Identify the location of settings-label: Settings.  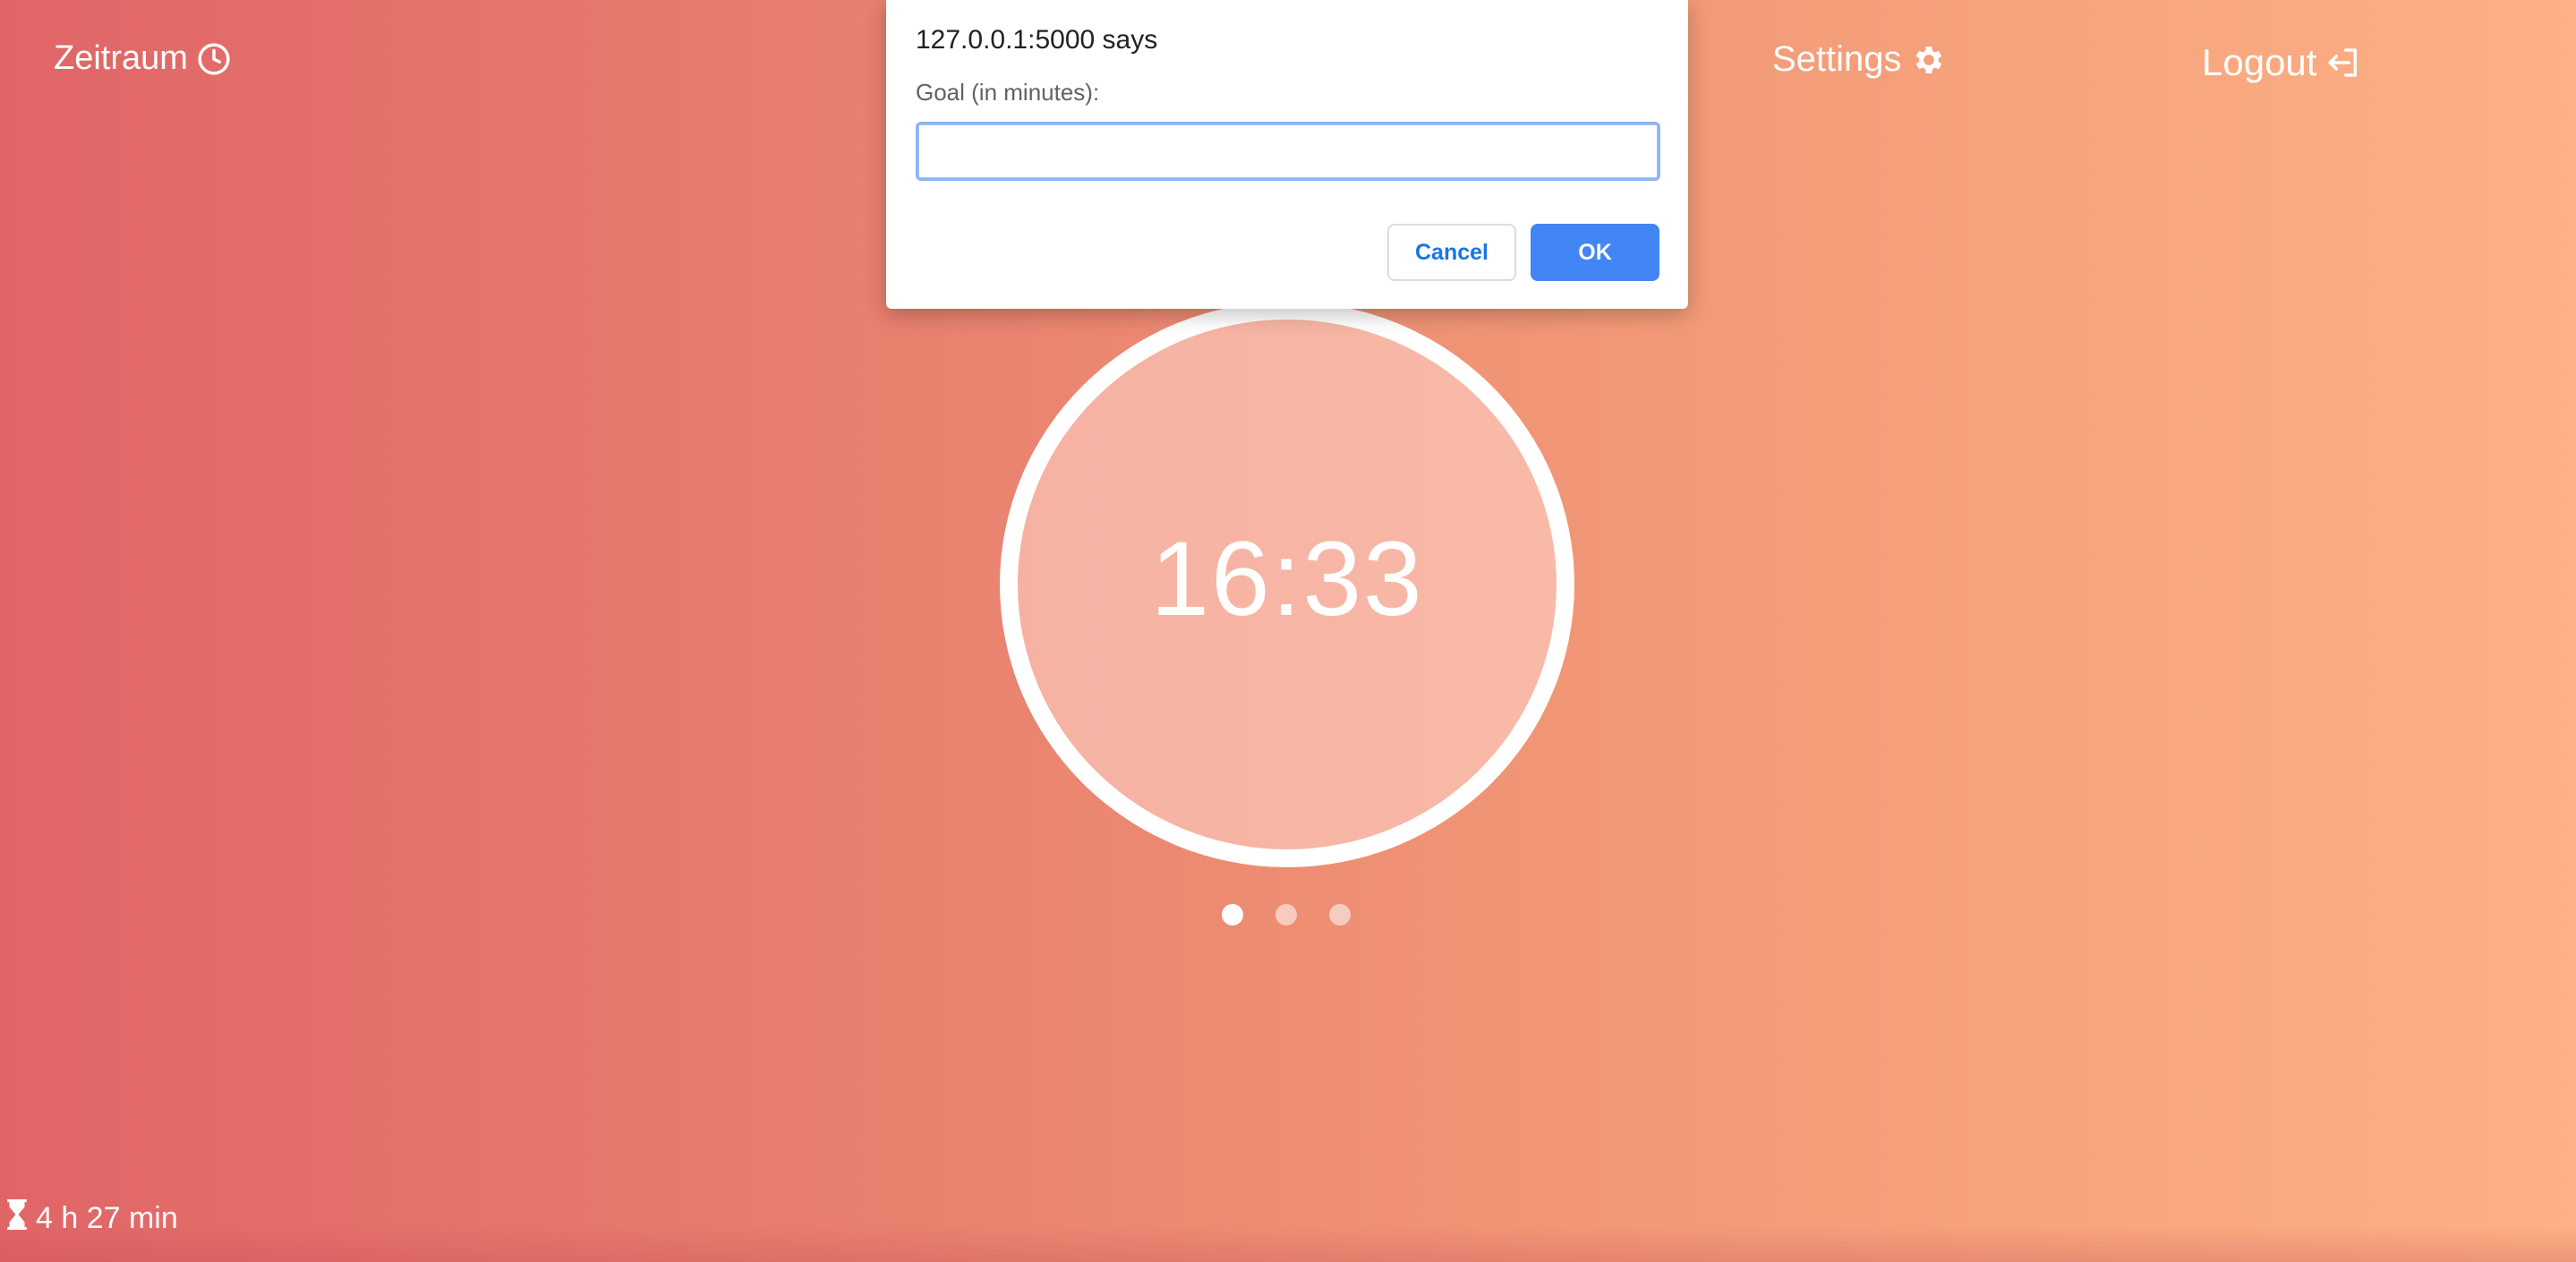
(1837, 59).